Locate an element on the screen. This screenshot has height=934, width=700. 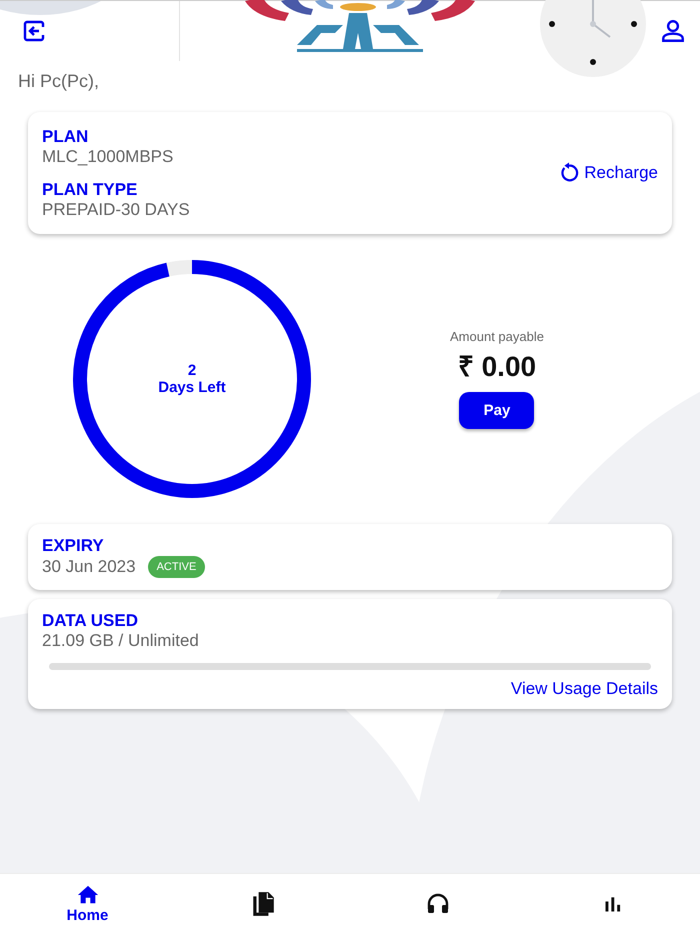
amount-label: Amount payable is located at coordinates (497, 336).